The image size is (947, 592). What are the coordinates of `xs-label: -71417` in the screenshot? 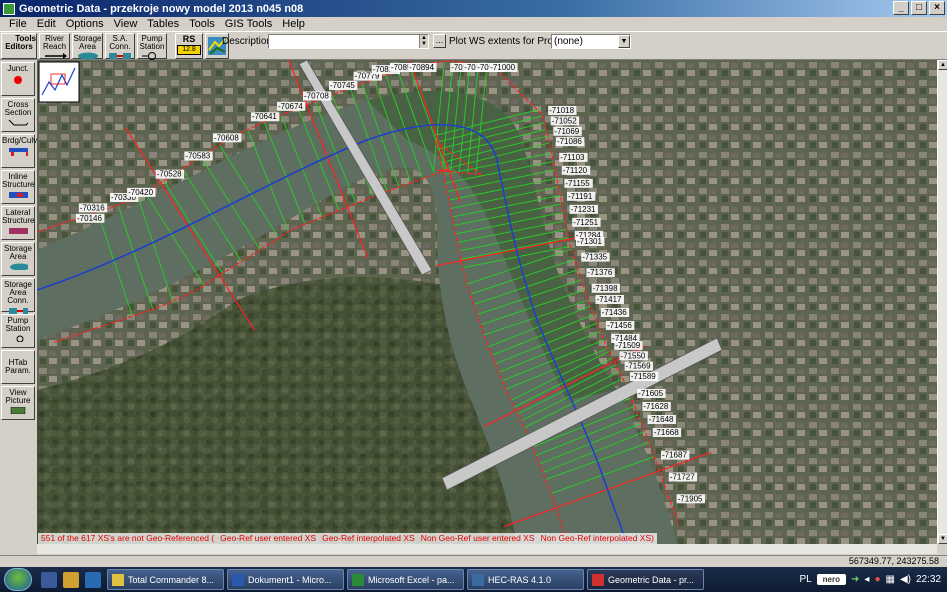 It's located at (609, 299).